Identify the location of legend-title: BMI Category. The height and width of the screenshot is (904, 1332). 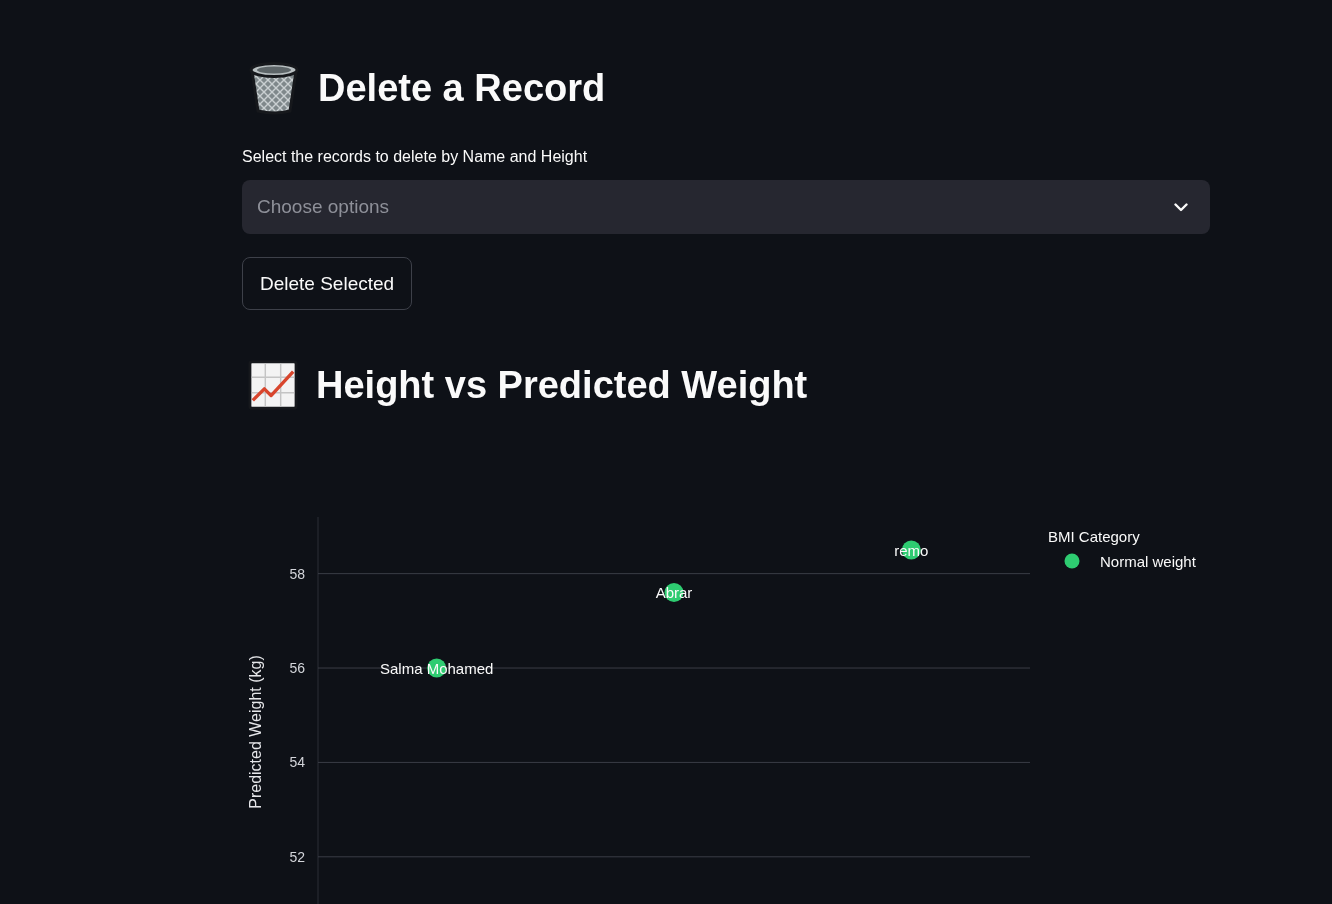
(1094, 536).